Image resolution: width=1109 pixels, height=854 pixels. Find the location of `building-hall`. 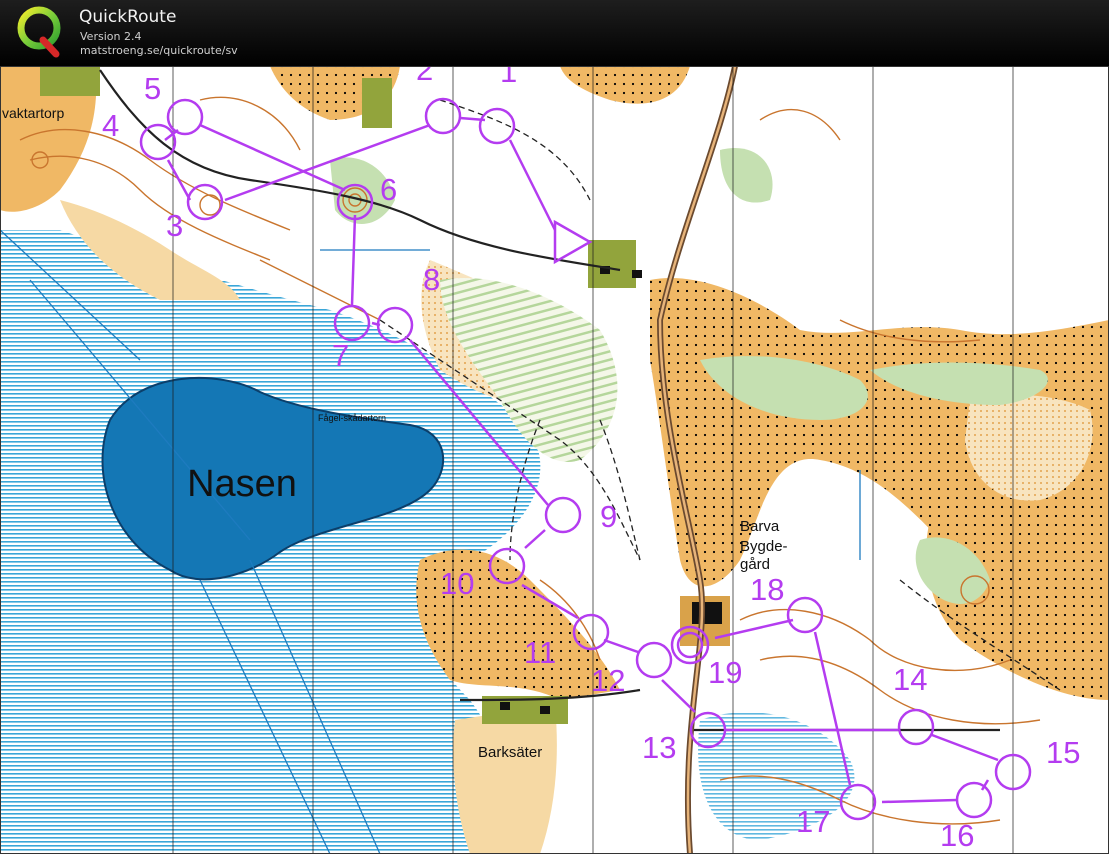

building-hall is located at coordinates (707, 613).